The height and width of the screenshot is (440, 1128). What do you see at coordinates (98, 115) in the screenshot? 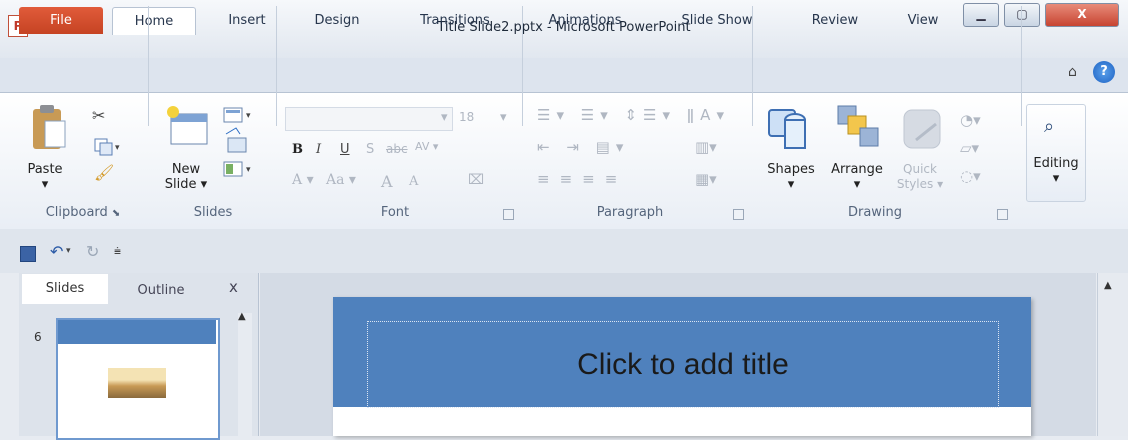
I see `cut-icon: ✂` at bounding box center [98, 115].